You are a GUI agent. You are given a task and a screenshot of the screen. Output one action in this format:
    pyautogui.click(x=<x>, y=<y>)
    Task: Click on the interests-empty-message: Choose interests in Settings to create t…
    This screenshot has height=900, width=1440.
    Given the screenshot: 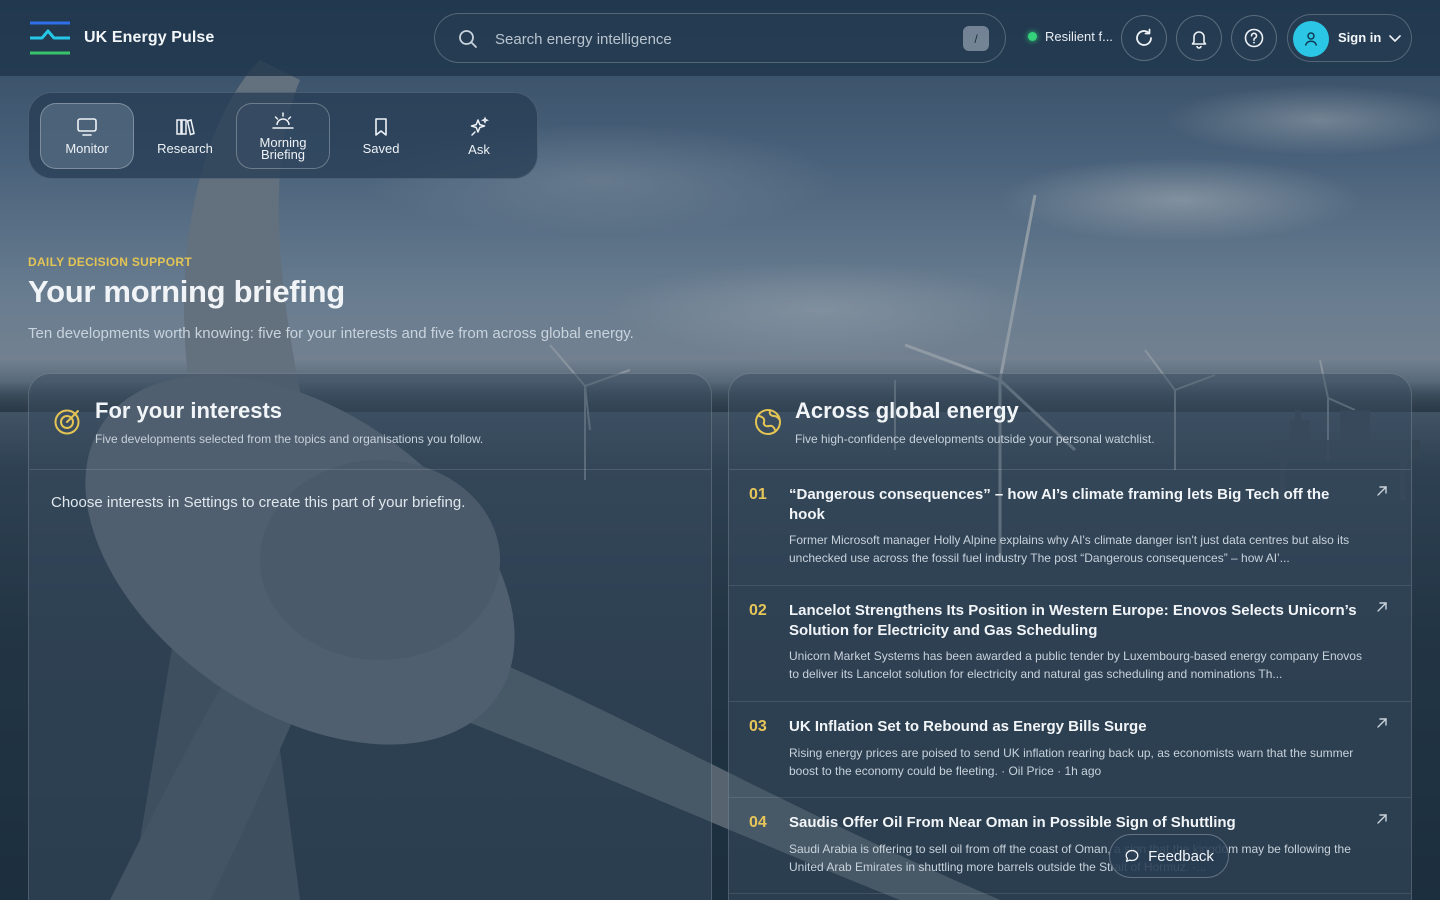 What is the action you would take?
    pyautogui.click(x=258, y=502)
    